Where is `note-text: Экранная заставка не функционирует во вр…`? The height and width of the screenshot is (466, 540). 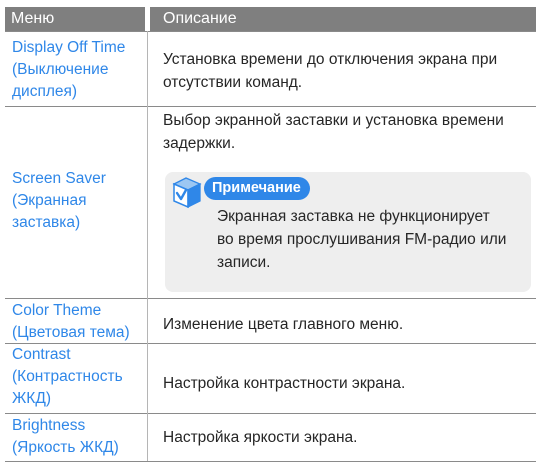
note-text: Экранная заставка не функционирует во вр… is located at coordinates (372, 239).